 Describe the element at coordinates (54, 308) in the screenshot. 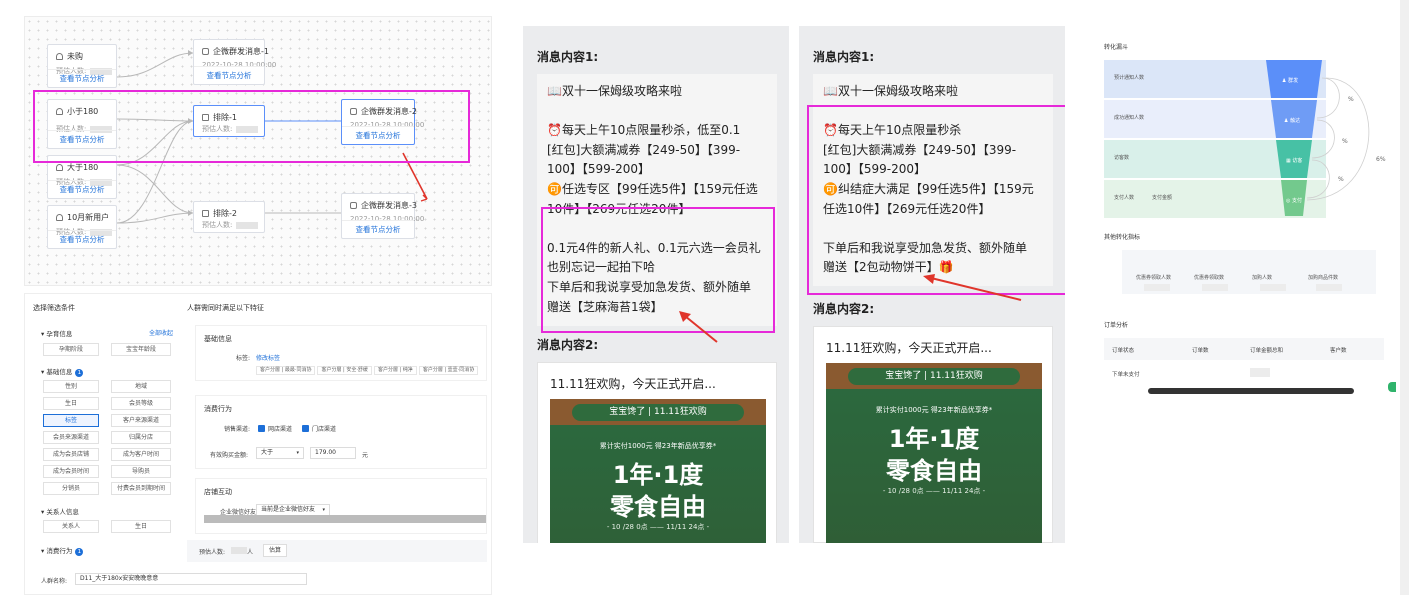

I see `filter-panel-title: 选择筛选条件` at that location.